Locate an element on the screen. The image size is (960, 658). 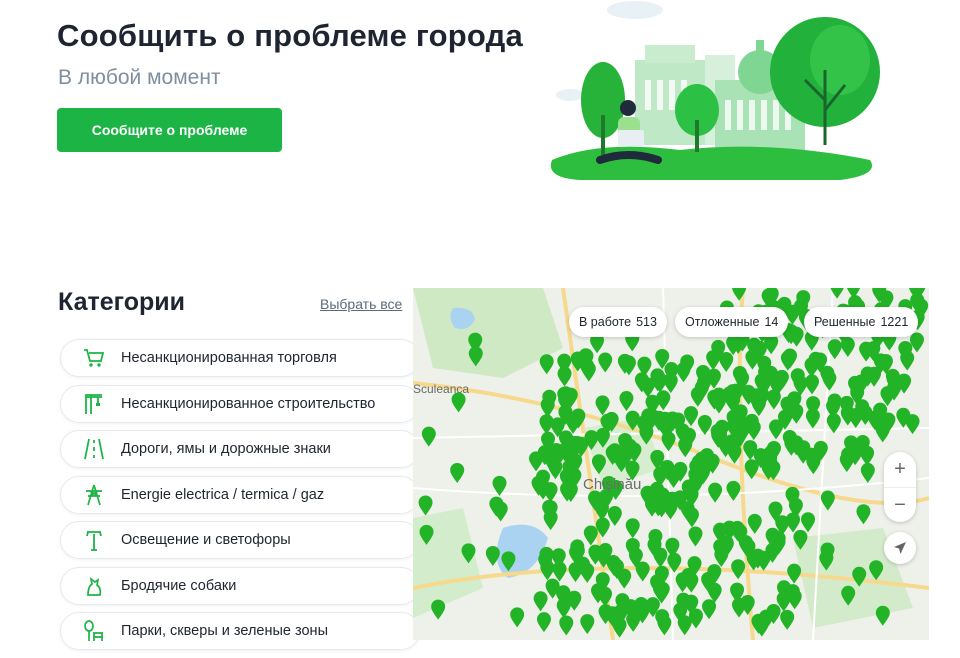
stat-postponed: Отложенные 14 is located at coordinates (732, 322).